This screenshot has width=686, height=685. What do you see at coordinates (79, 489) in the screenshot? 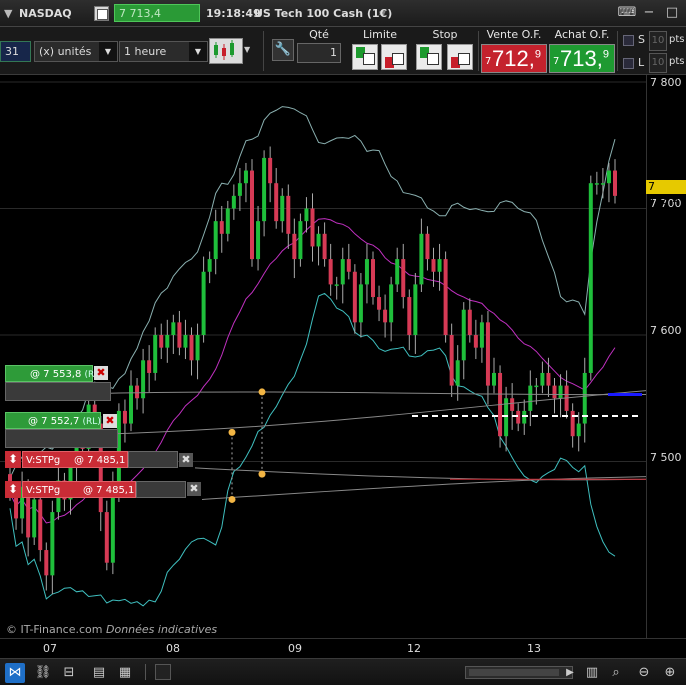
I see `order-tag-stop-2: V:STPg @ 7 485,1` at bounding box center [79, 489].